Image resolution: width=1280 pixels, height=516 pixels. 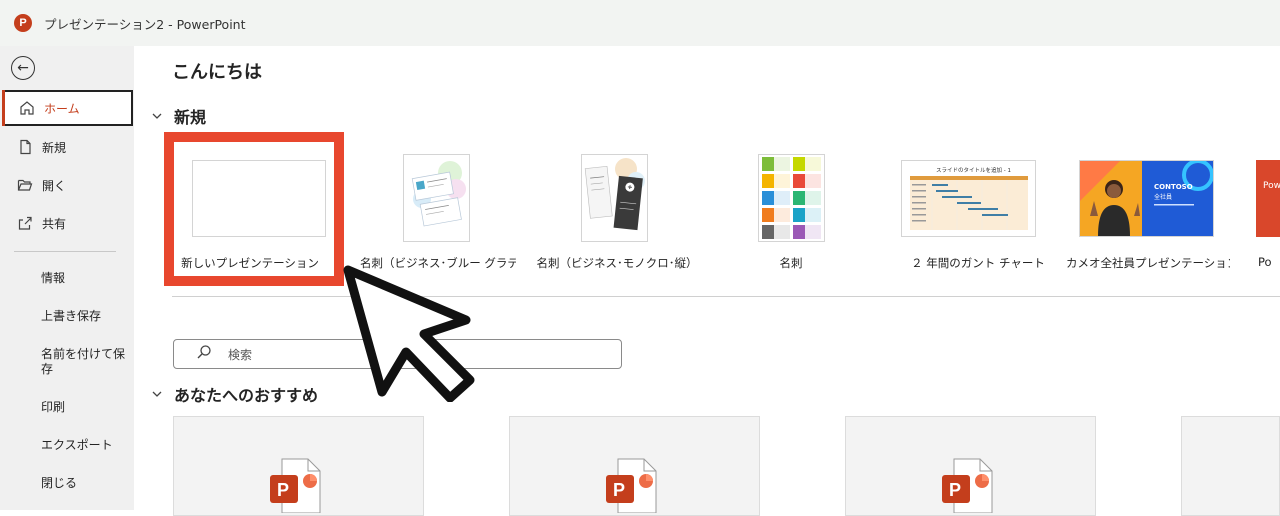 What do you see at coordinates (86, 445) in the screenshot?
I see `sidebar-item-export: エクスポート` at bounding box center [86, 445].